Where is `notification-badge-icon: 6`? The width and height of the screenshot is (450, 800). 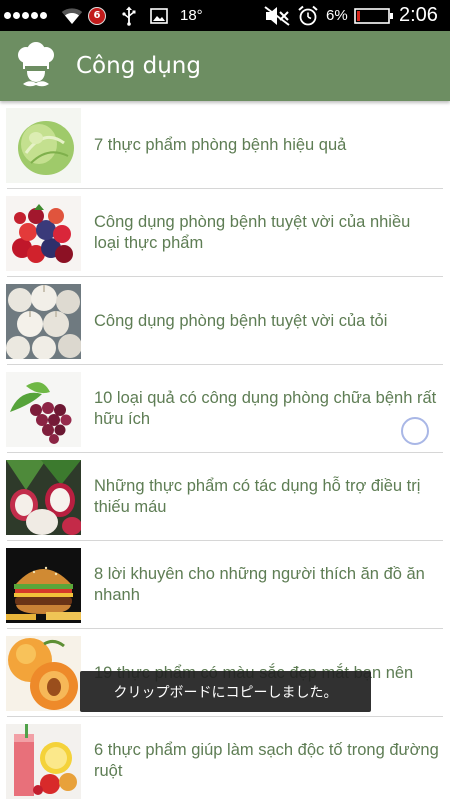
notification-badge-icon: 6 is located at coordinates (97, 15).